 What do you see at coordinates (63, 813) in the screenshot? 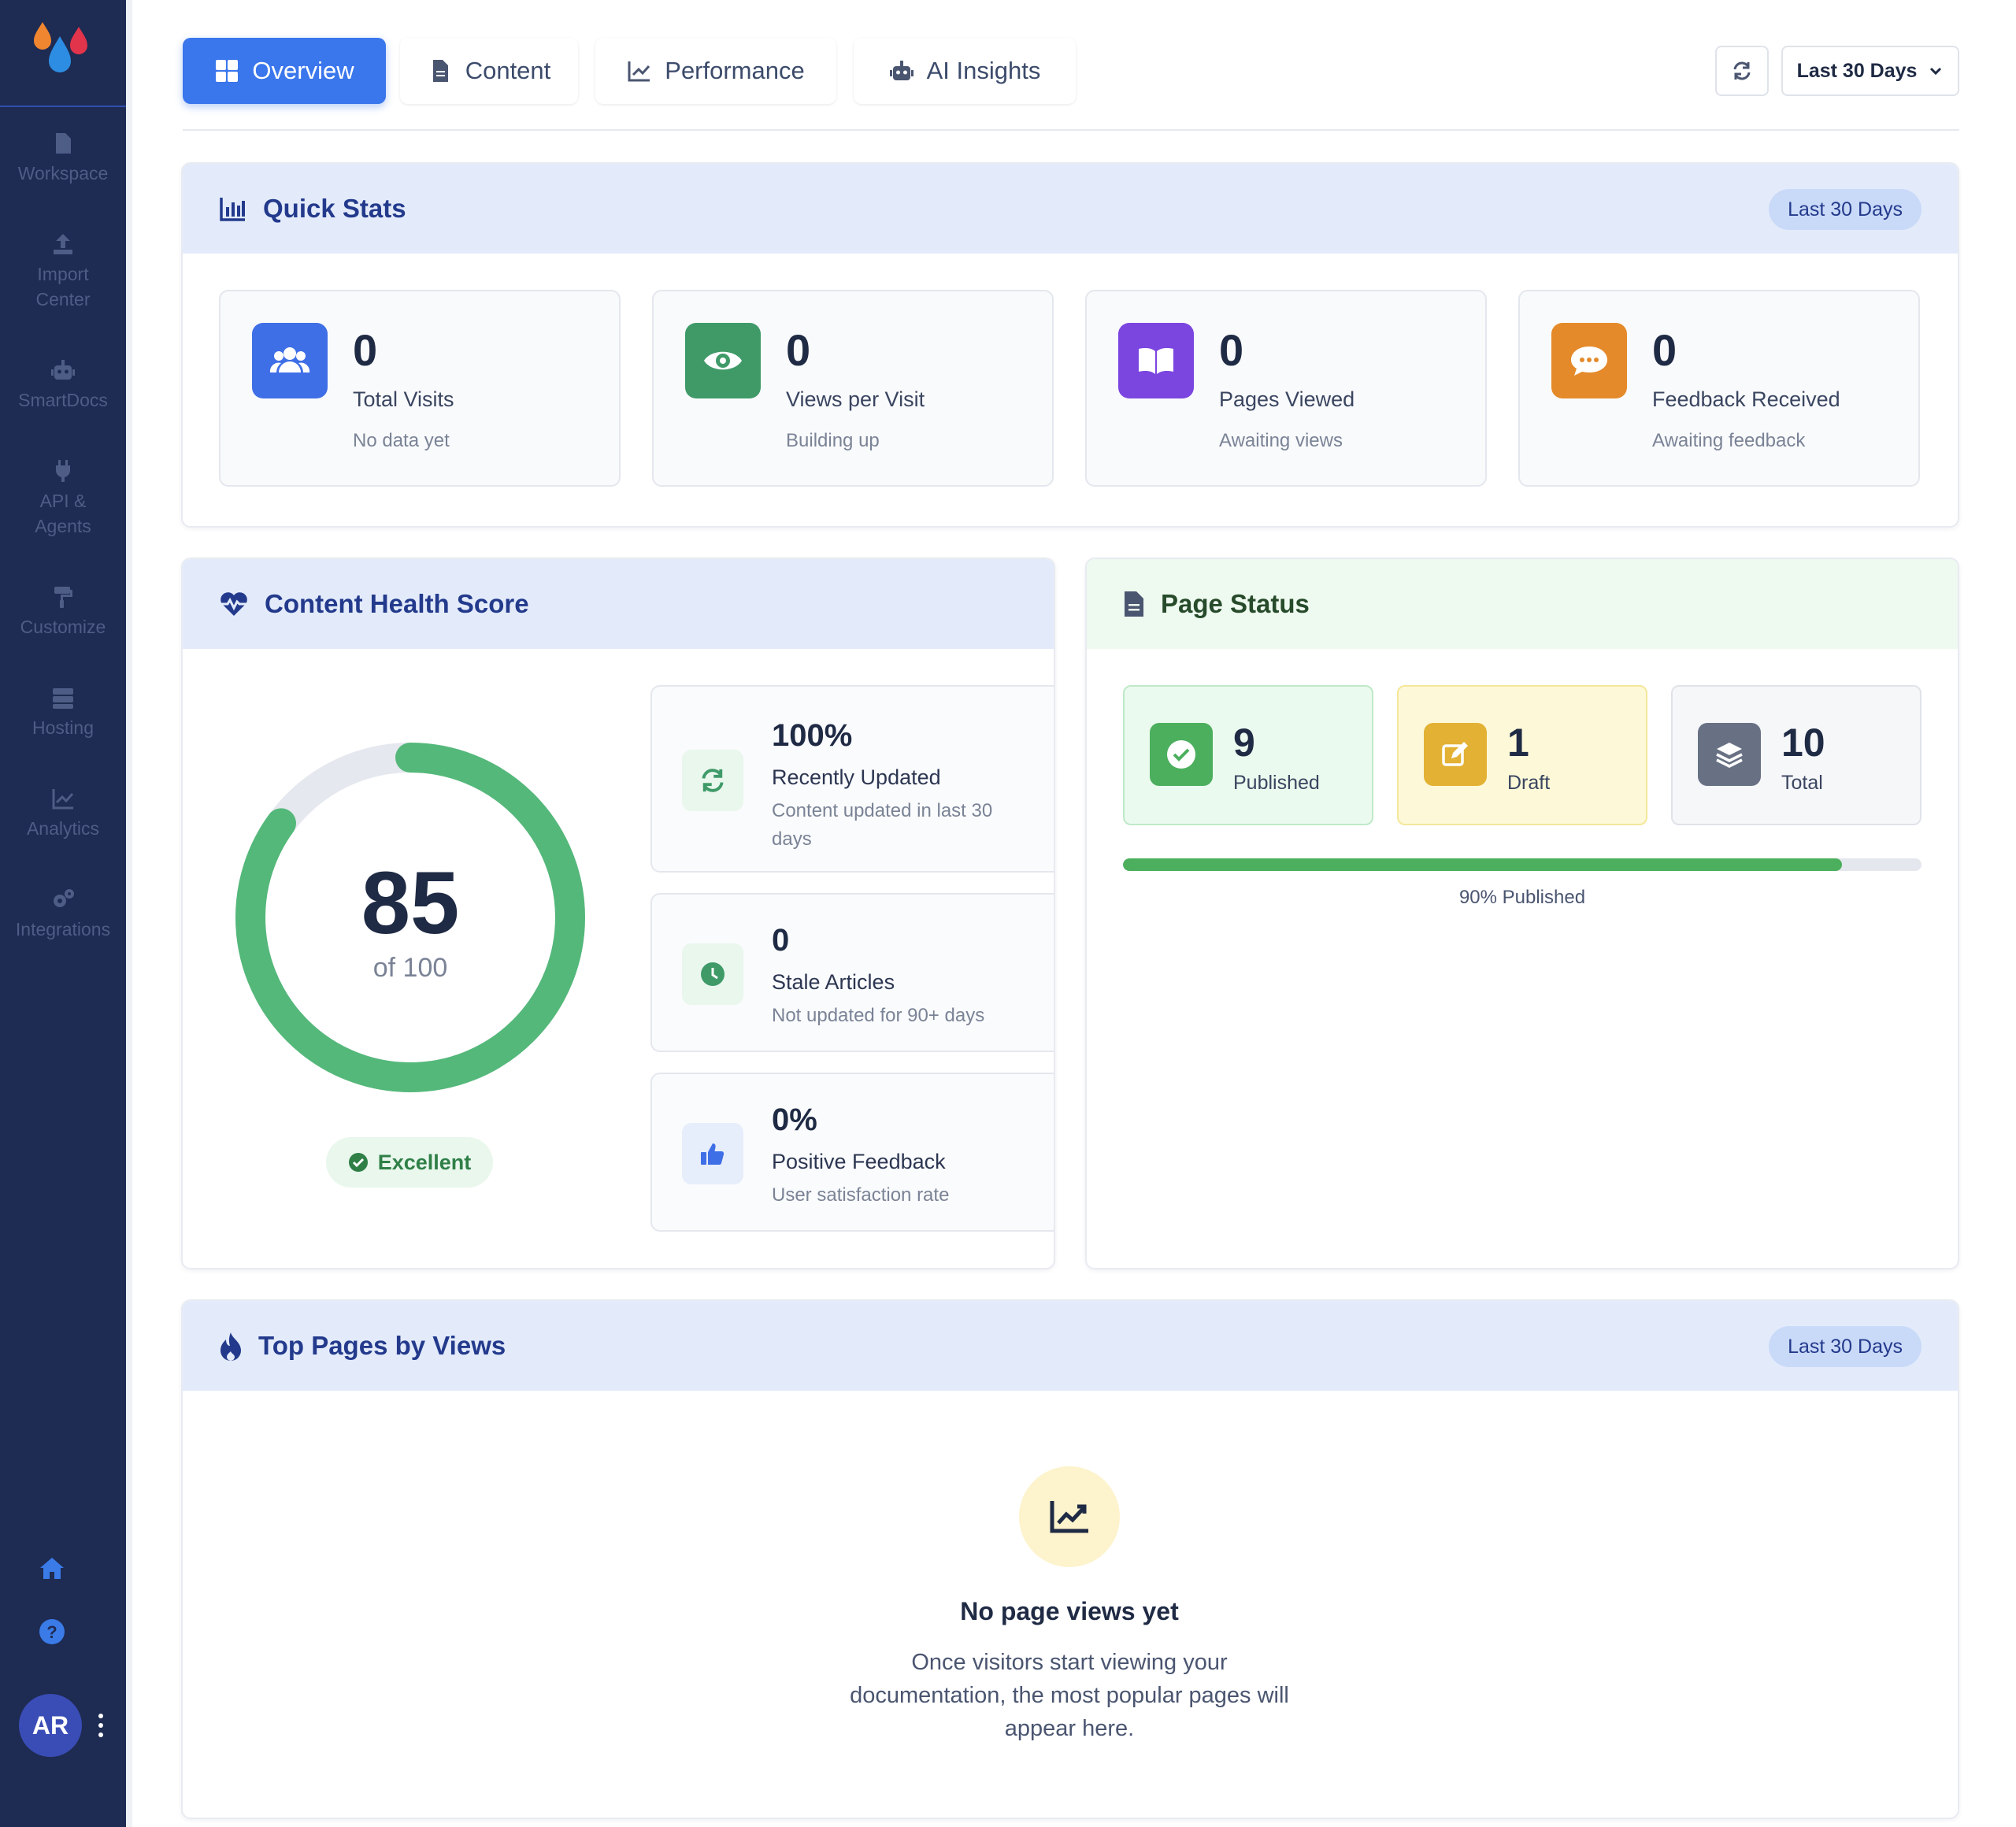
I see `sidebar-item-analytics: Analytics` at bounding box center [63, 813].